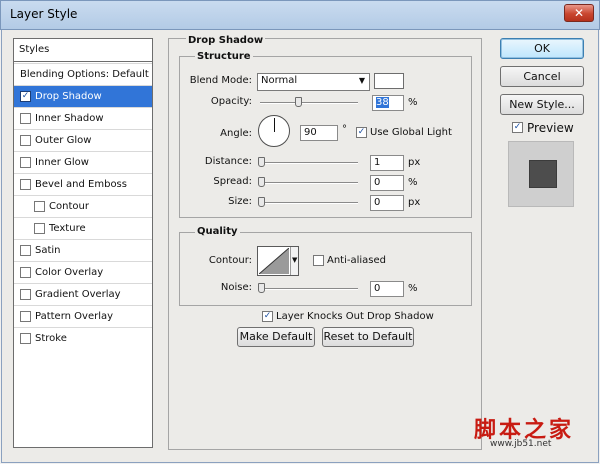 The height and width of the screenshot is (464, 600). What do you see at coordinates (411, 132) in the screenshot?
I see `use-global-light-label: Use Global Light` at bounding box center [411, 132].